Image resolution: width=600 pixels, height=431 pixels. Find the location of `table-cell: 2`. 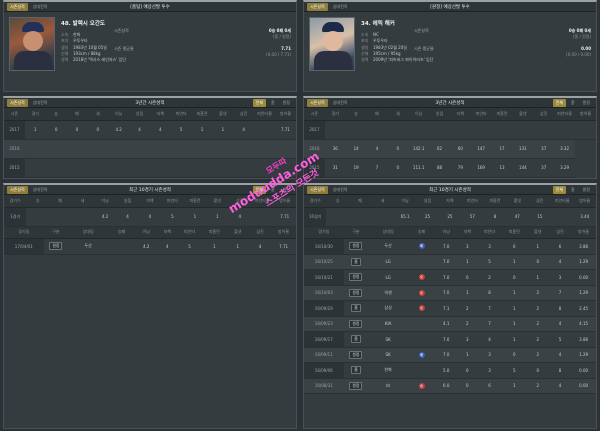

table-cell: 2 is located at coordinates (467, 308).